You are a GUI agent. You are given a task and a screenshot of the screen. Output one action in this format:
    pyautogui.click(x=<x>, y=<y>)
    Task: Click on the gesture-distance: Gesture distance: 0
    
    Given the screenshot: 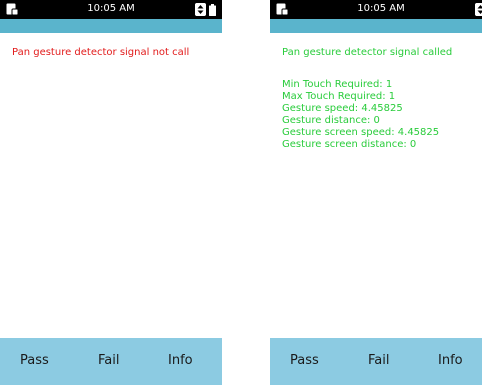 What is the action you would take?
    pyautogui.click(x=331, y=120)
    